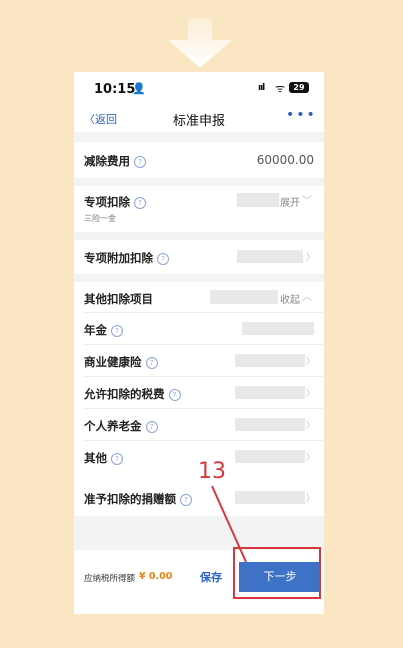  What do you see at coordinates (277, 573) in the screenshot?
I see `annotation-highlight-box` at bounding box center [277, 573].